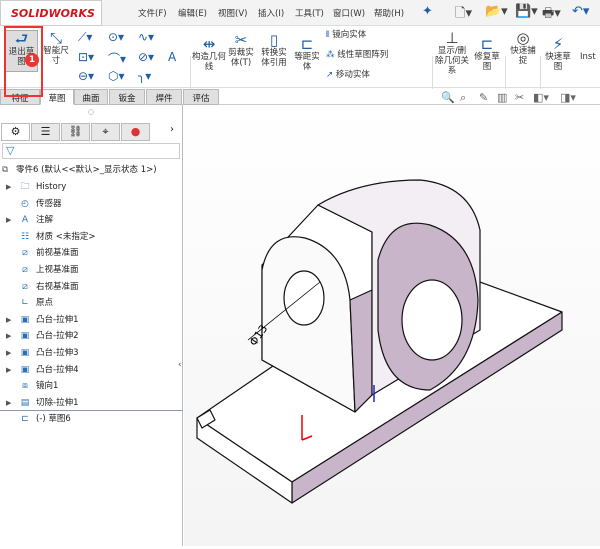 Image resolution: width=600 pixels, height=549 pixels. What do you see at coordinates (357, 55) in the screenshot?
I see `linear-pattern-button: ⁂ 线性草图阵列` at bounding box center [357, 55].